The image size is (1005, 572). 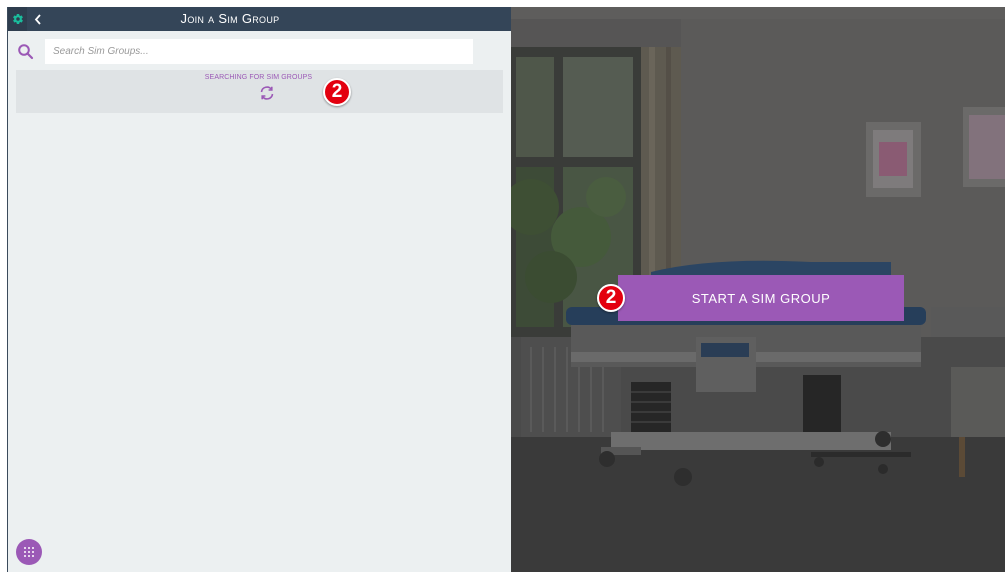 What do you see at coordinates (611, 298) in the screenshot?
I see `step-badge-right: 2` at bounding box center [611, 298].